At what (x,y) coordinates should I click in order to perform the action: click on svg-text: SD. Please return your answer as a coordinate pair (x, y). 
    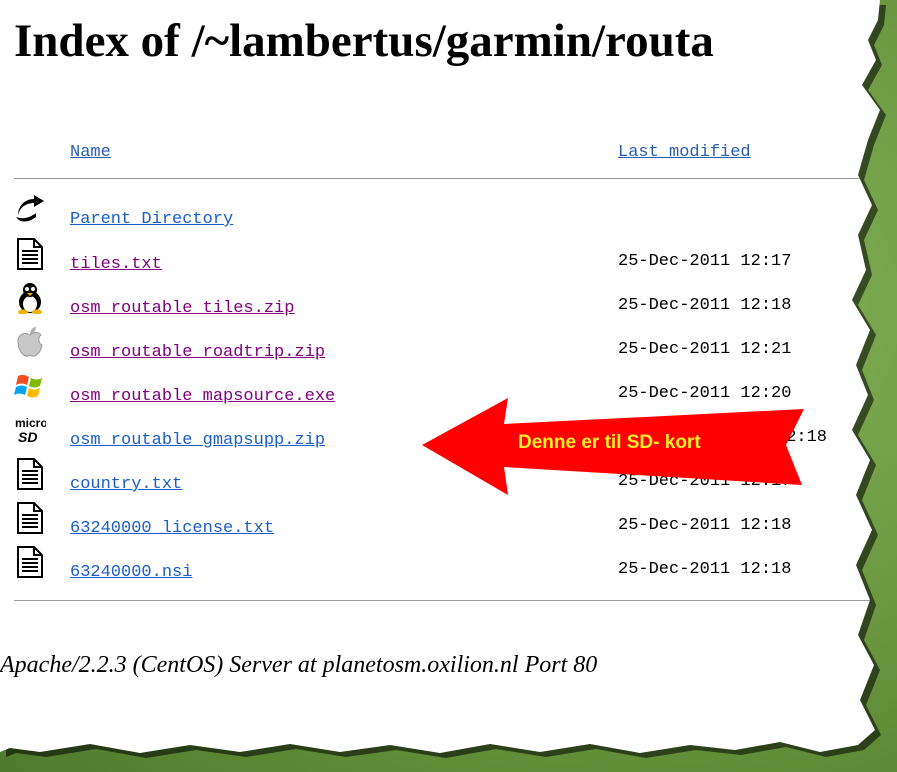
    Looking at the image, I should click on (27, 437).